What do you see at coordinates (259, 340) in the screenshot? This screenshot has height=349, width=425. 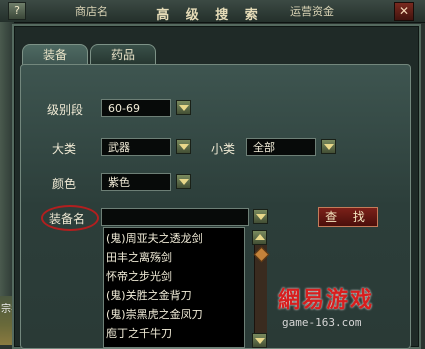 I see `scroll-down-icon` at bounding box center [259, 340].